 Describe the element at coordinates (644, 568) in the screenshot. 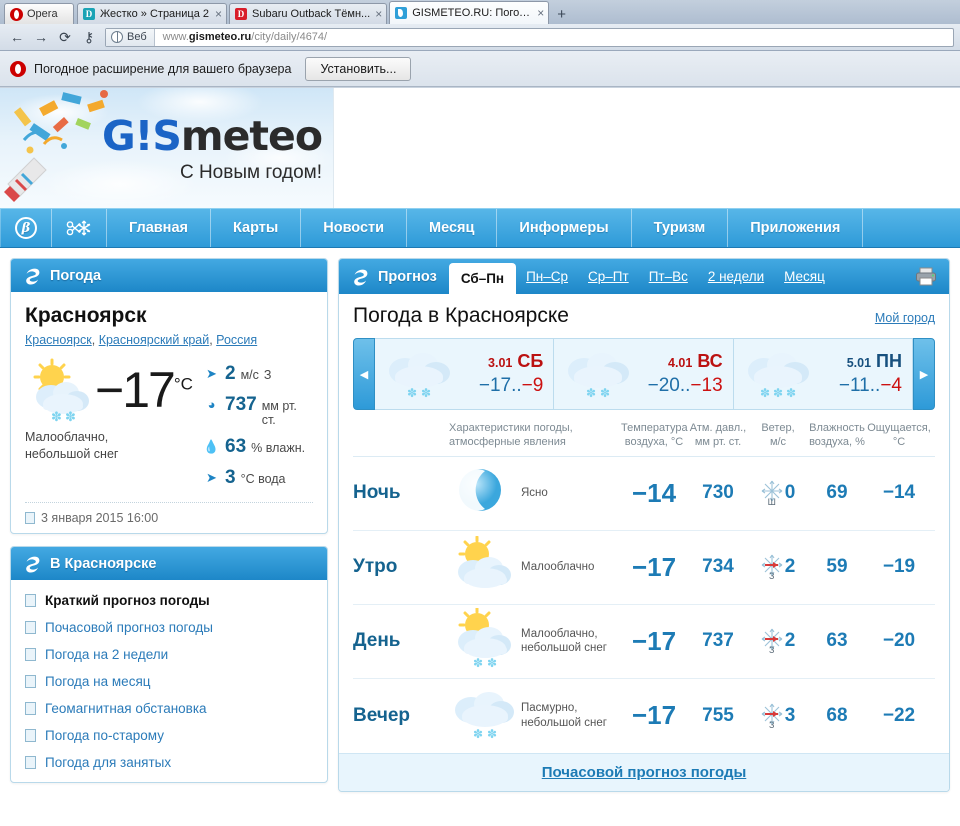

I see `table-row: Утро Малооблачно −17 734 З 2 59 −19` at that location.